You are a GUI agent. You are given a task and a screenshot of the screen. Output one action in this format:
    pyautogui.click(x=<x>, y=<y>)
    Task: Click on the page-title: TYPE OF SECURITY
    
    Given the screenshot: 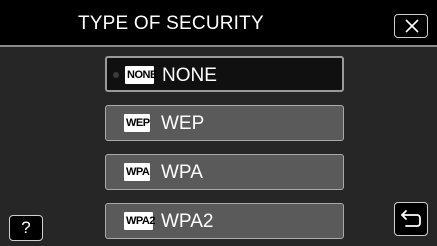 What is the action you would take?
    pyautogui.click(x=171, y=23)
    